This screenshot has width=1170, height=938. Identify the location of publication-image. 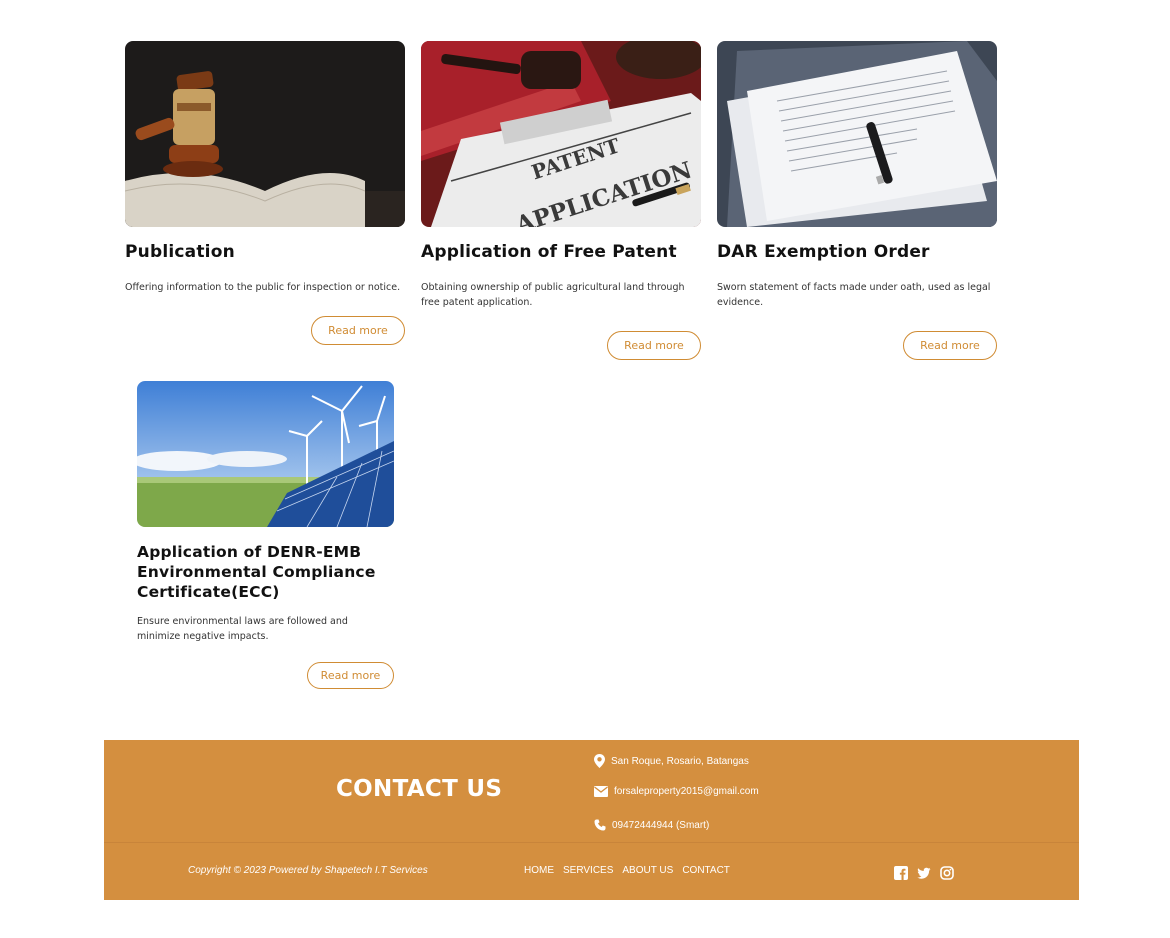
(265, 134).